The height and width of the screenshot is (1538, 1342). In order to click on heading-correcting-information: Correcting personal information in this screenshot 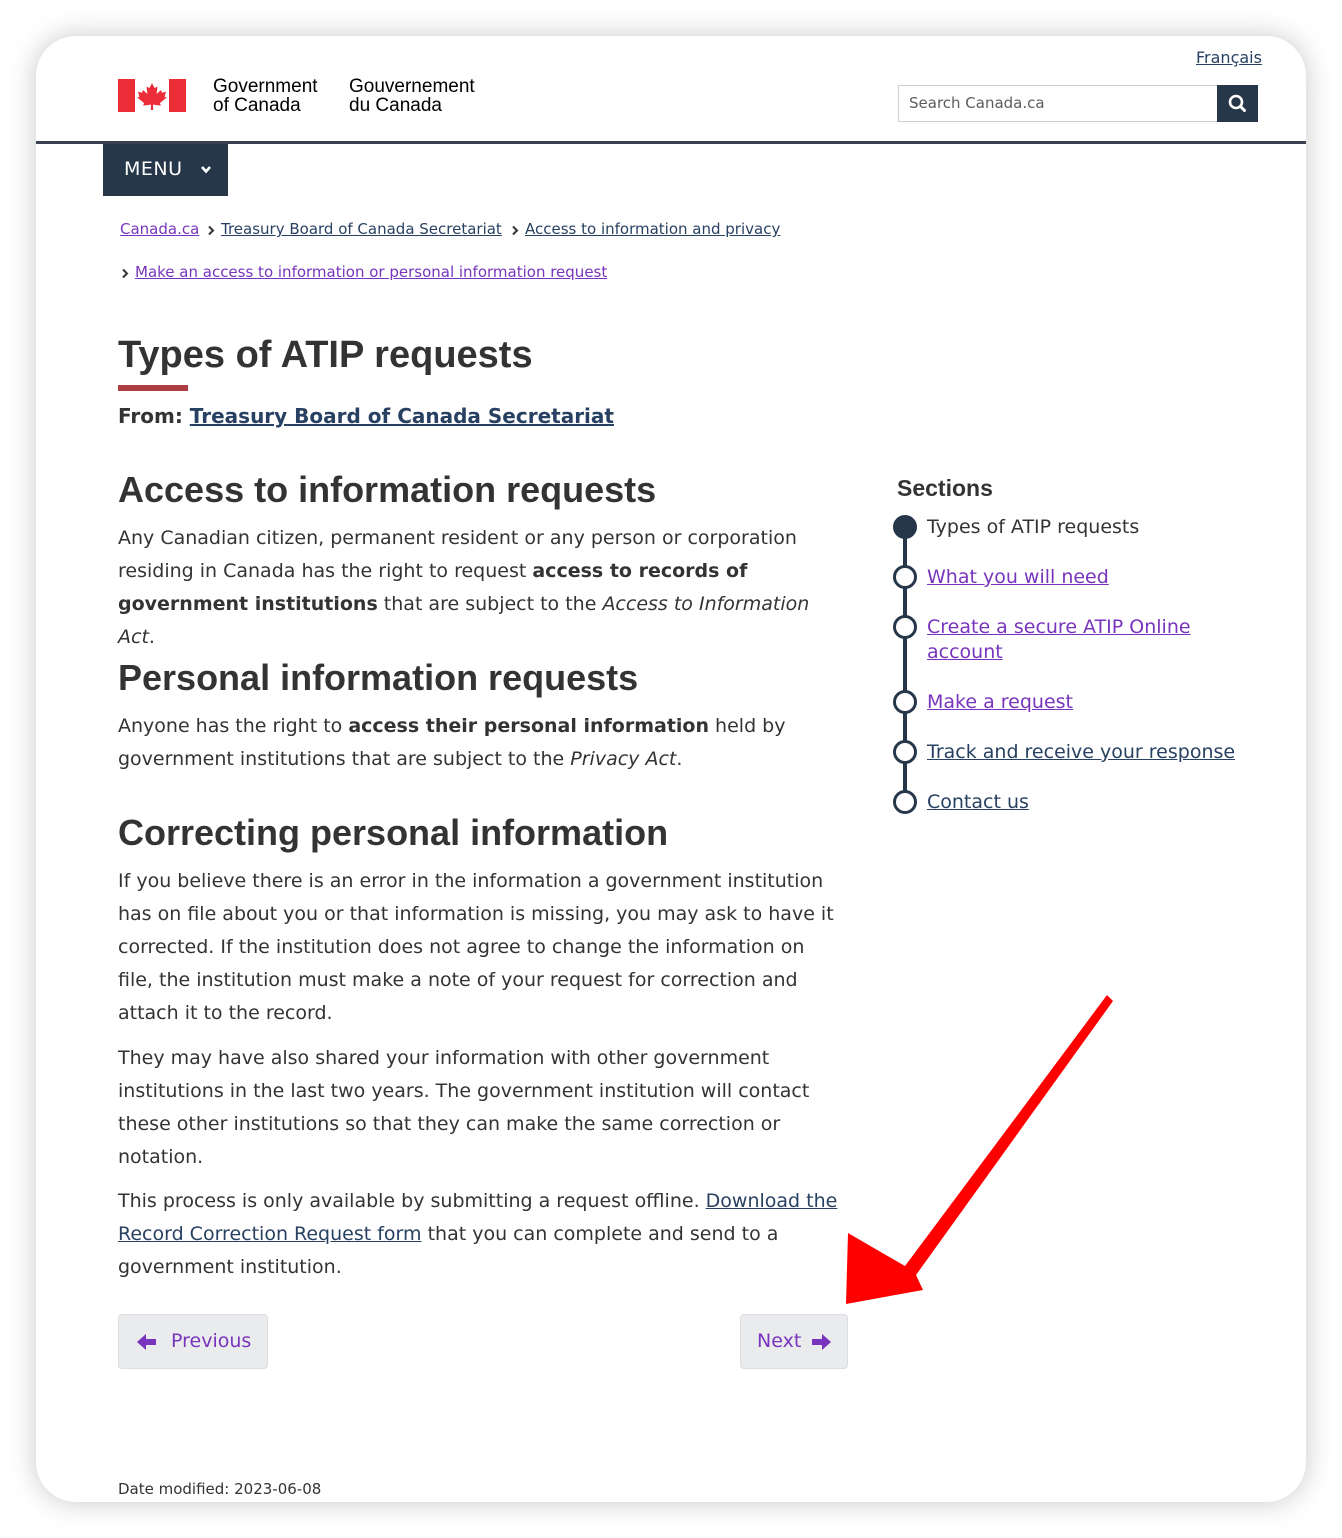, I will do `click(393, 832)`.